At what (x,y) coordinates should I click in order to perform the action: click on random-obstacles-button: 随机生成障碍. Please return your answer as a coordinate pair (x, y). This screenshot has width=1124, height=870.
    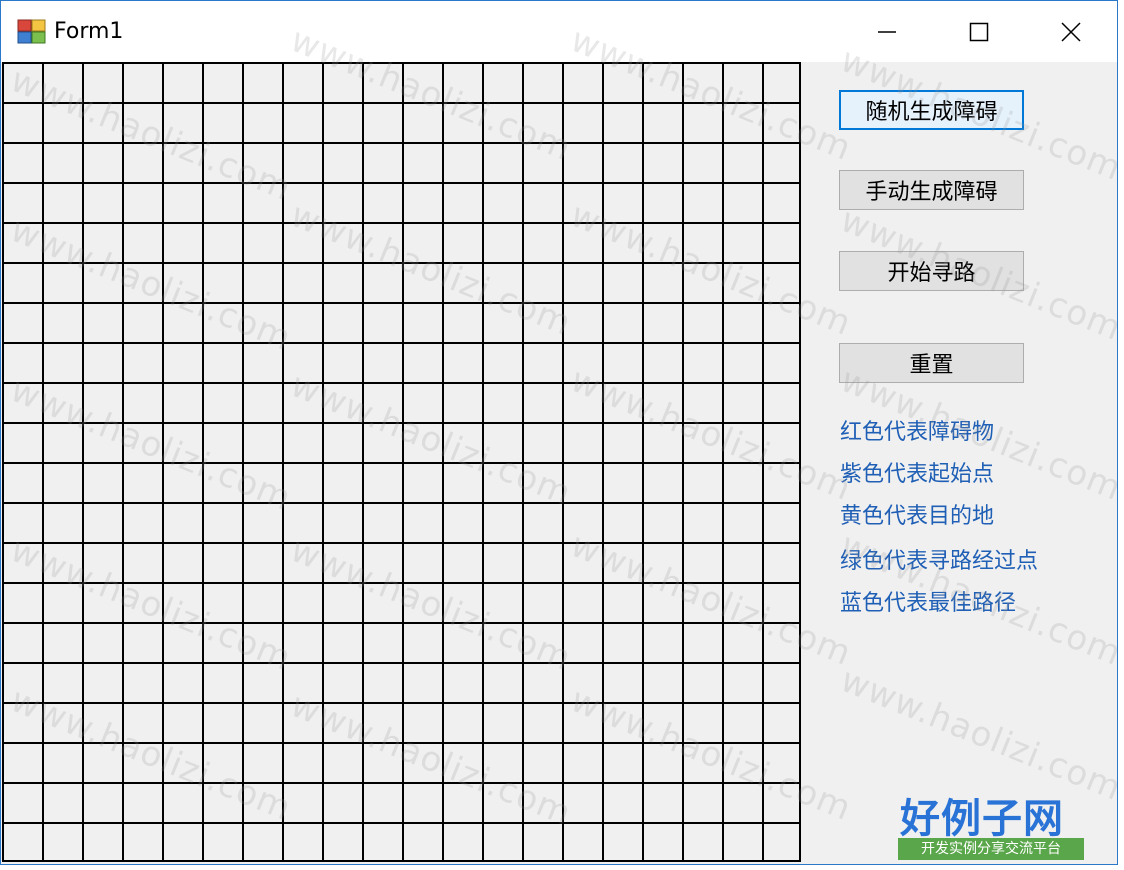
    Looking at the image, I should click on (931, 110).